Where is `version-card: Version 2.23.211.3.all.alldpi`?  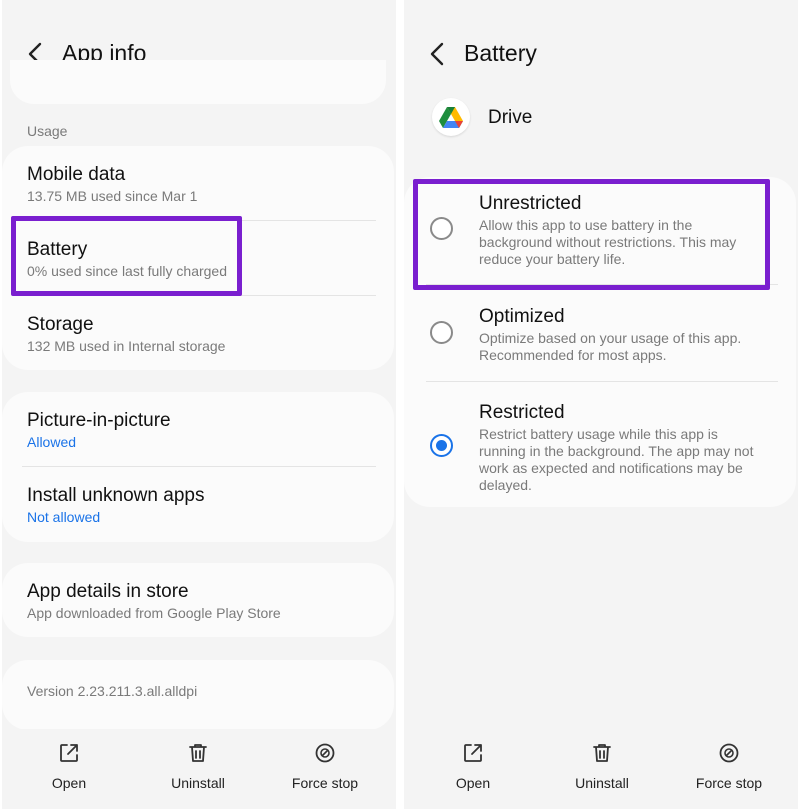 version-card: Version 2.23.211.3.all.alldpi is located at coordinates (198, 695).